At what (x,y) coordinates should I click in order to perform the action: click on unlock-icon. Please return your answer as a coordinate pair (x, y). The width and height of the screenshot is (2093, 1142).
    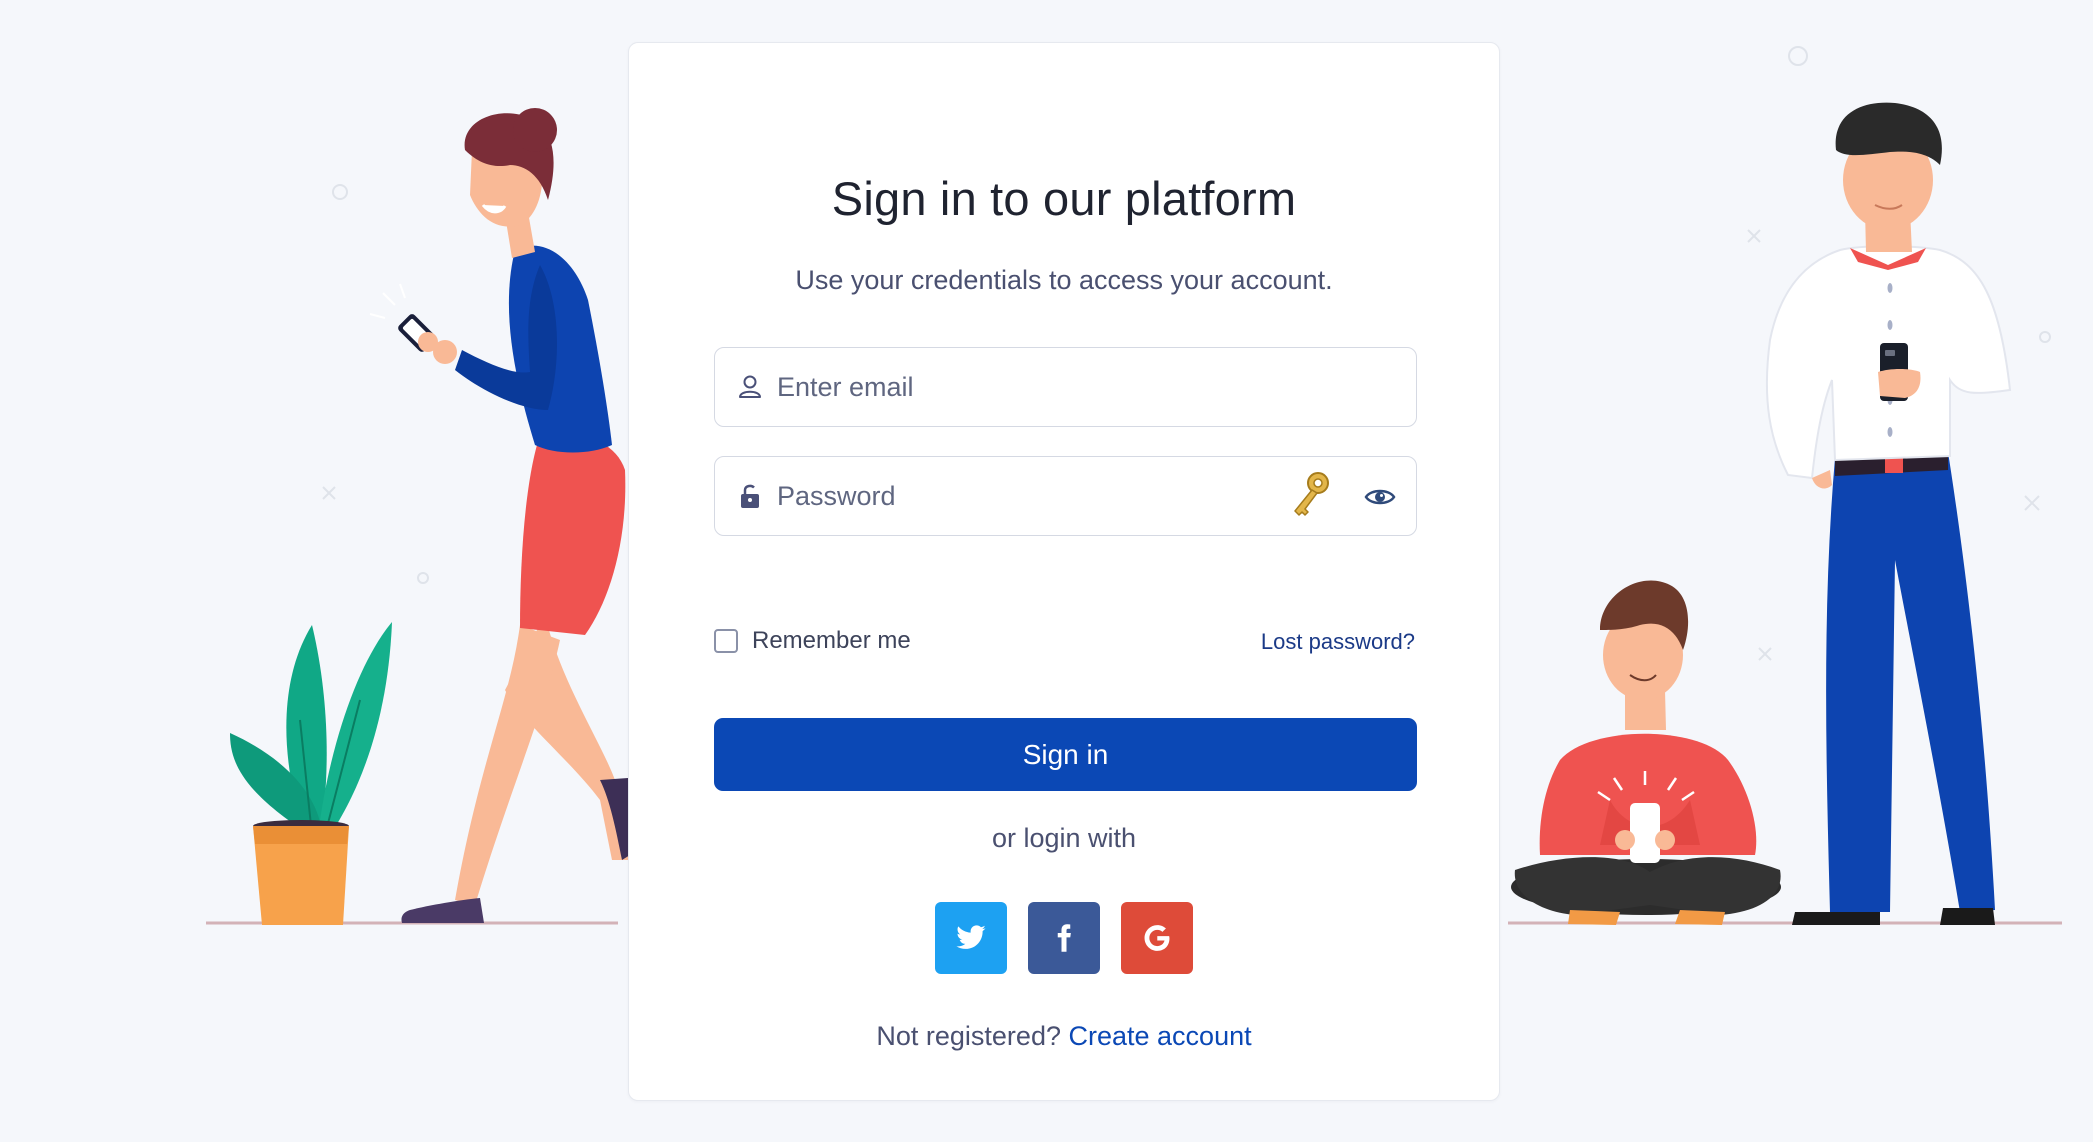
    Looking at the image, I should click on (750, 496).